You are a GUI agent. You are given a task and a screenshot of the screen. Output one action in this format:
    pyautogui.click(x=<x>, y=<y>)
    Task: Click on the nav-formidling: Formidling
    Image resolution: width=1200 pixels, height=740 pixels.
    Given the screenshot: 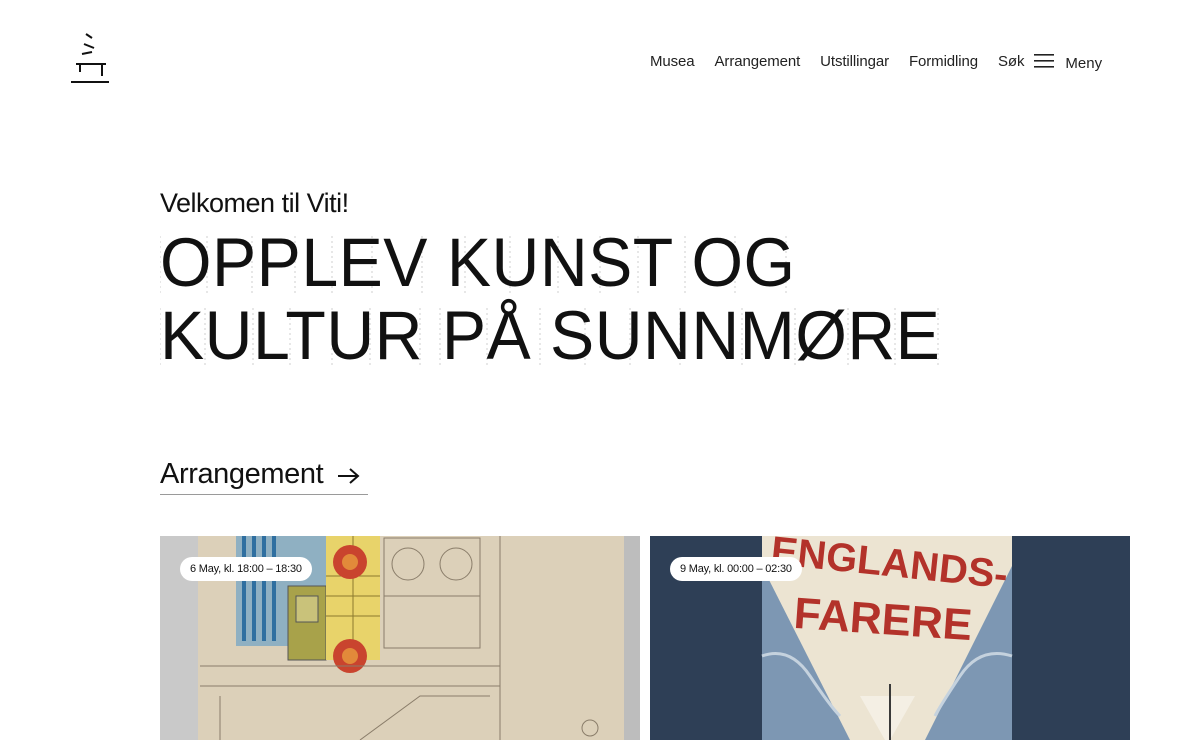 What is the action you would take?
    pyautogui.click(x=943, y=61)
    